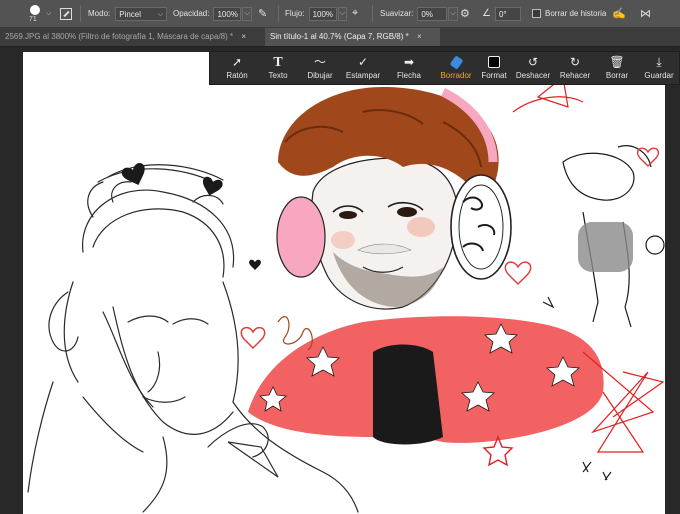  I want to click on format-square-icon, so click(494, 62).